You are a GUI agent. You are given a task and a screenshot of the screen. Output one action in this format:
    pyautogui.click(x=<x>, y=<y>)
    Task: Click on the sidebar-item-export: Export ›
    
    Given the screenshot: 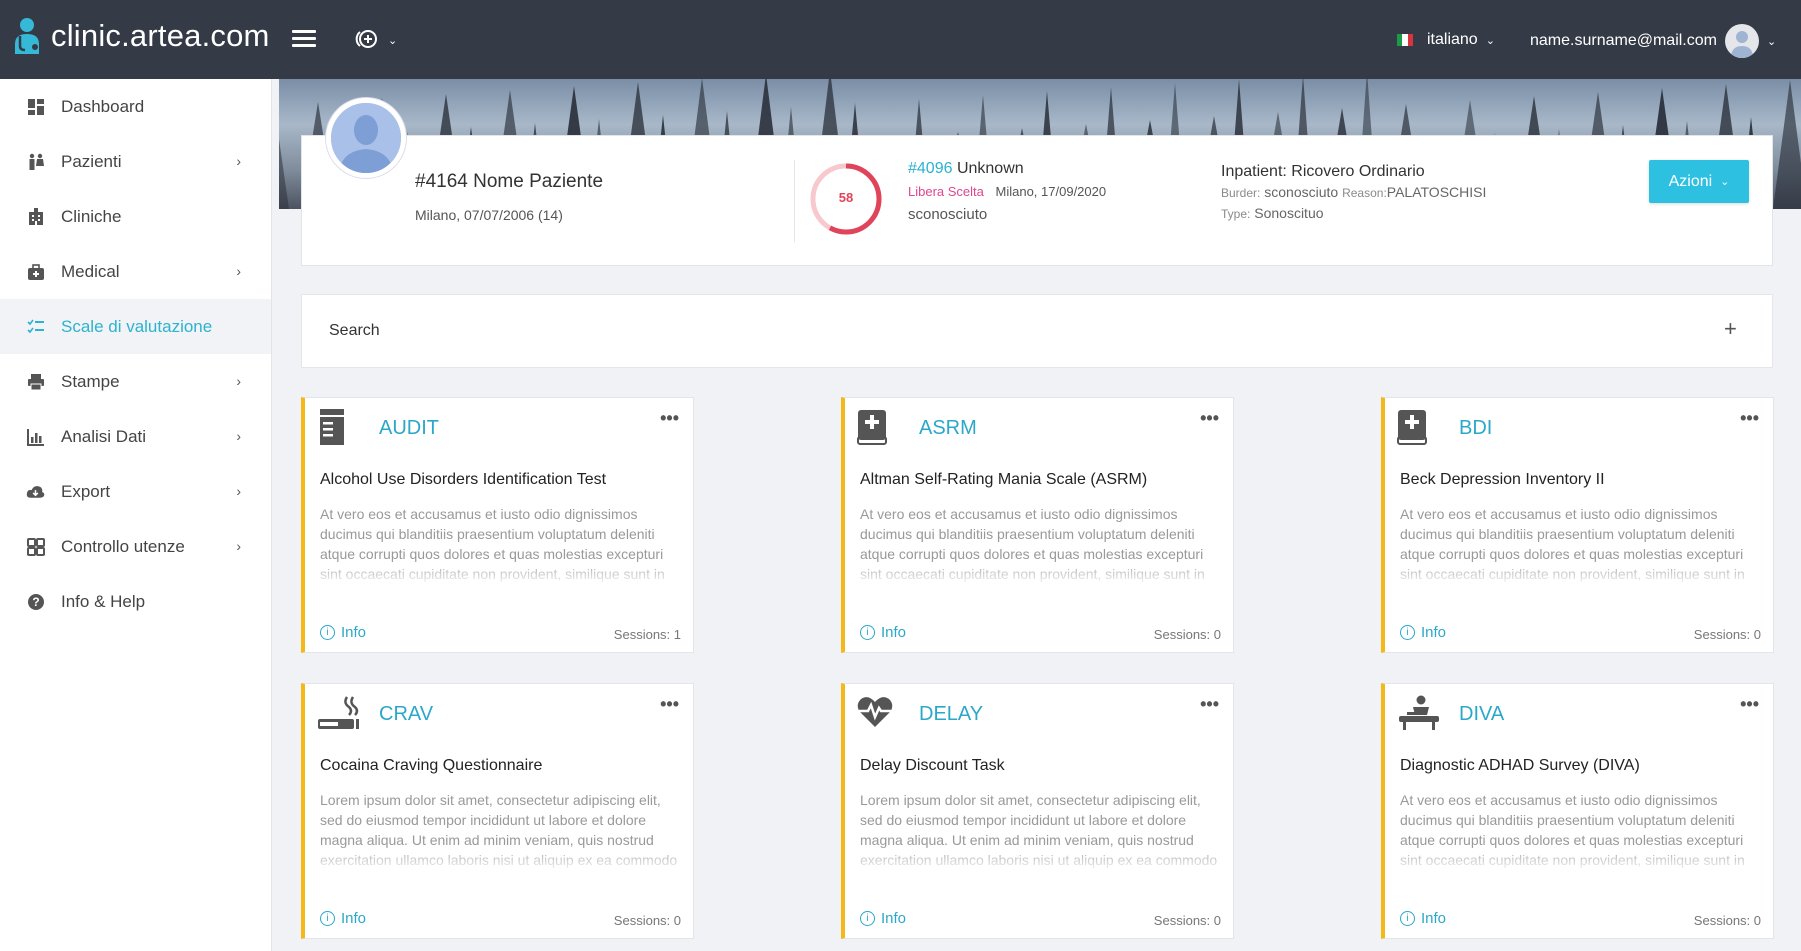 What is the action you would take?
    pyautogui.click(x=135, y=491)
    